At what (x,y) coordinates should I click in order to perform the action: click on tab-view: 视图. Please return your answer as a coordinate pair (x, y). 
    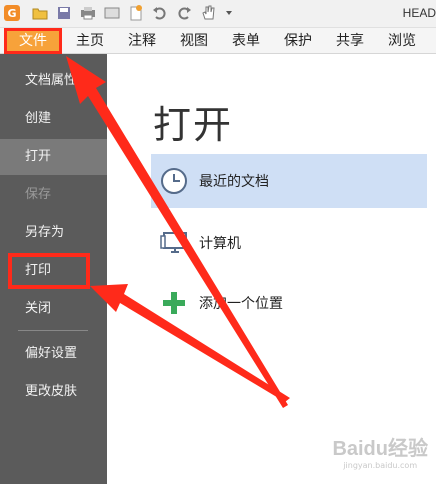
    Looking at the image, I should click on (194, 41).